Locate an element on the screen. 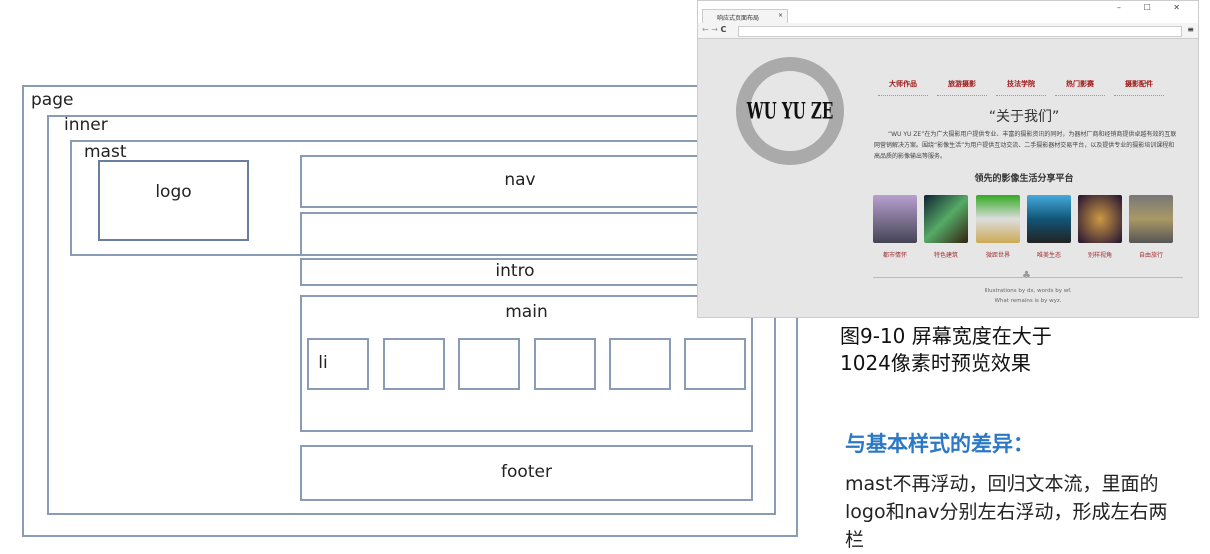  about-title: “关于我们” is located at coordinates (1024, 117).